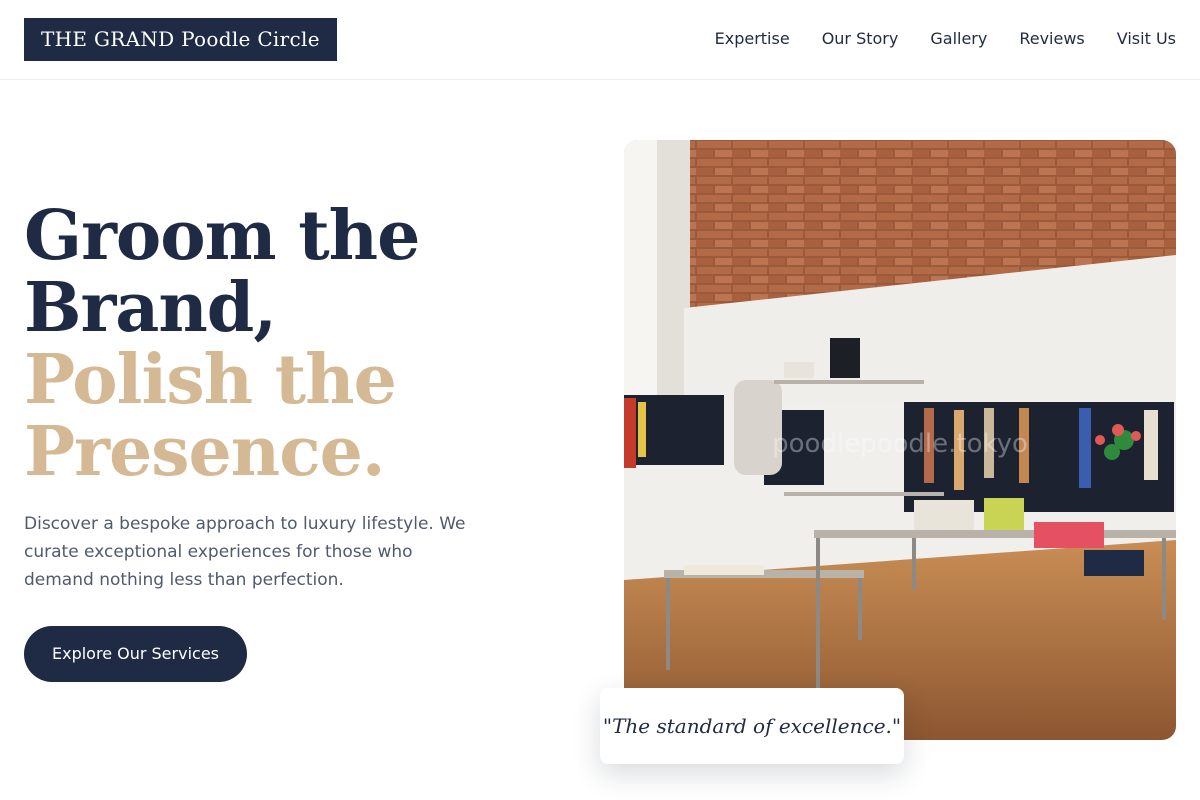 This screenshot has height=800, width=1200. I want to click on headline-accent-line-1: Polish the, so click(210, 380).